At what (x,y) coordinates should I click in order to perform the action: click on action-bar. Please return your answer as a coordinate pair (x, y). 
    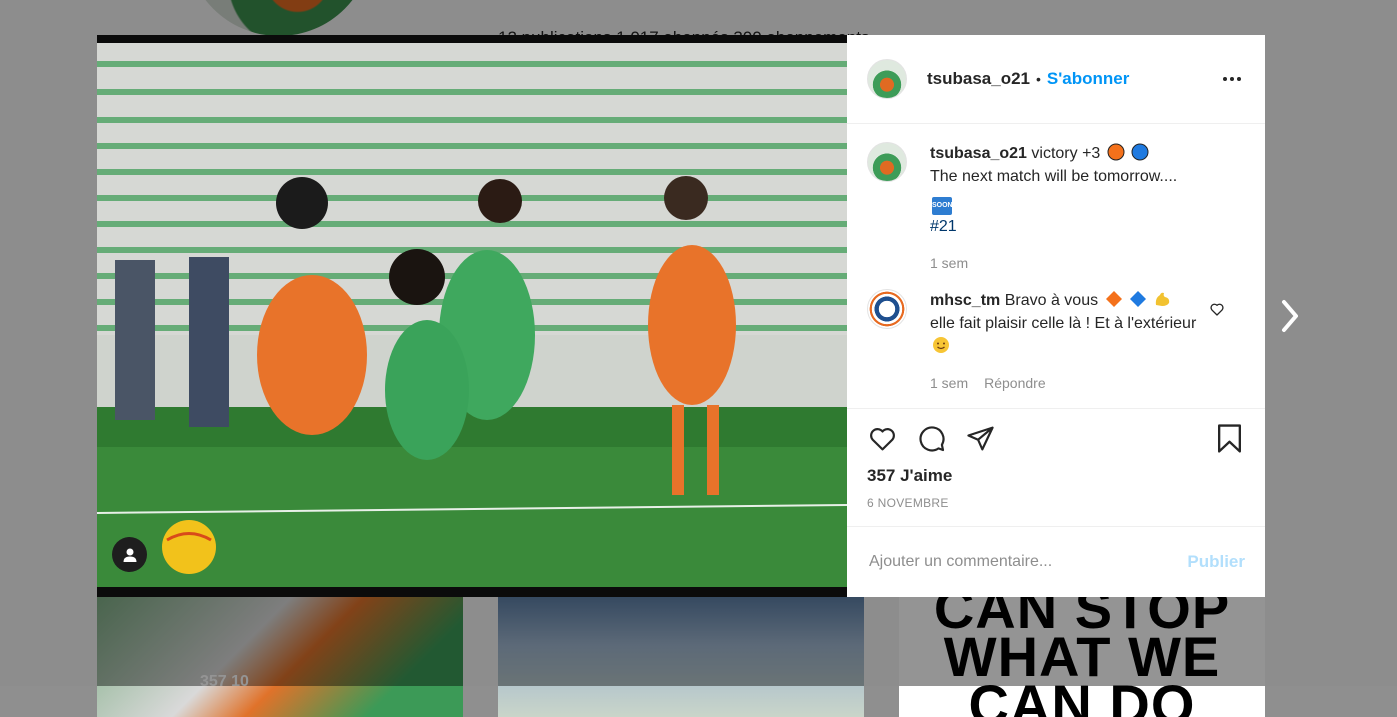
    Looking at the image, I should click on (1056, 438).